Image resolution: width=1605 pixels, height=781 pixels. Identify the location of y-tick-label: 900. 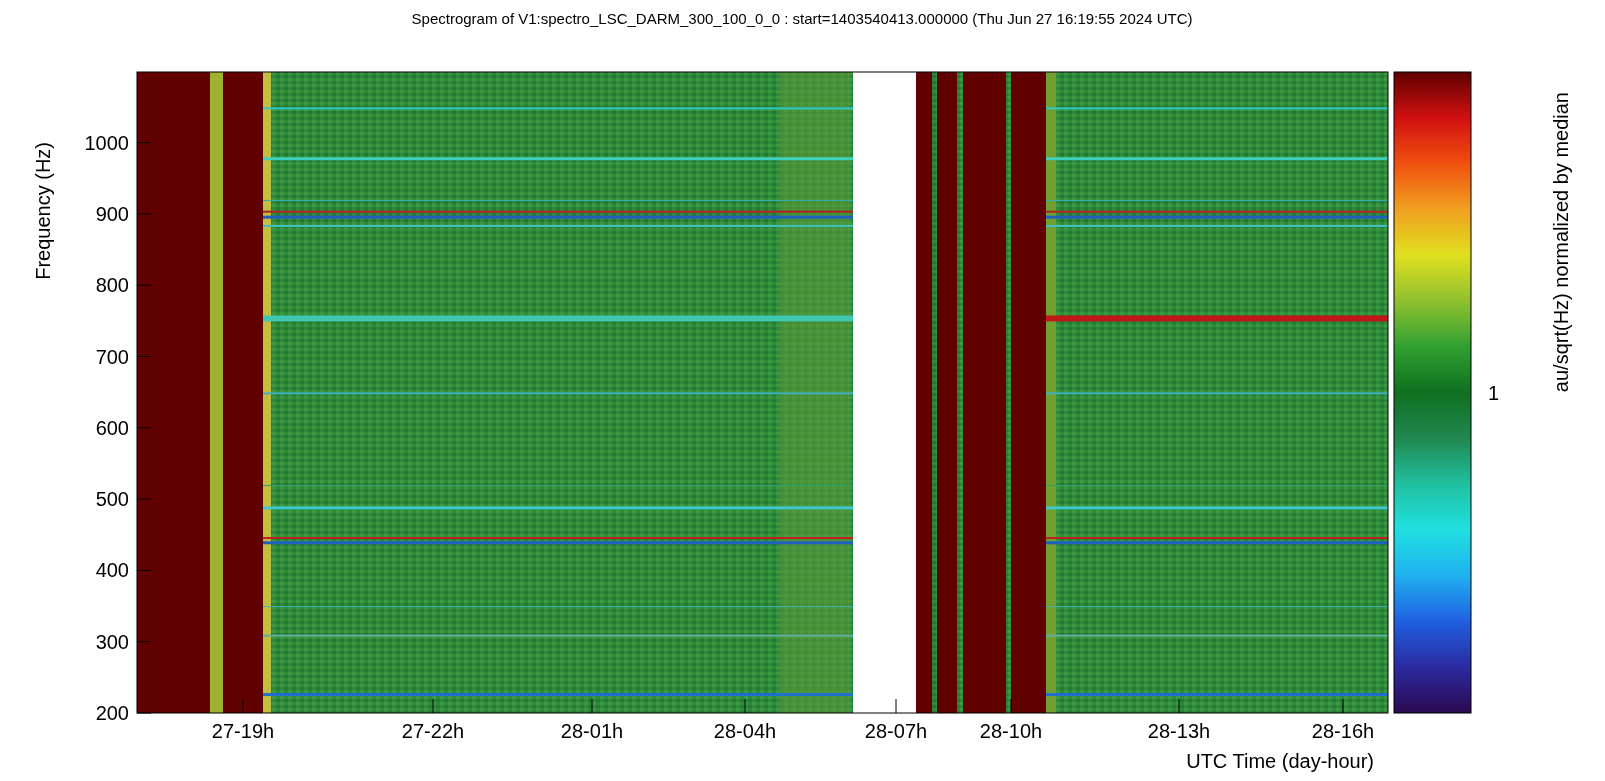
(112, 213).